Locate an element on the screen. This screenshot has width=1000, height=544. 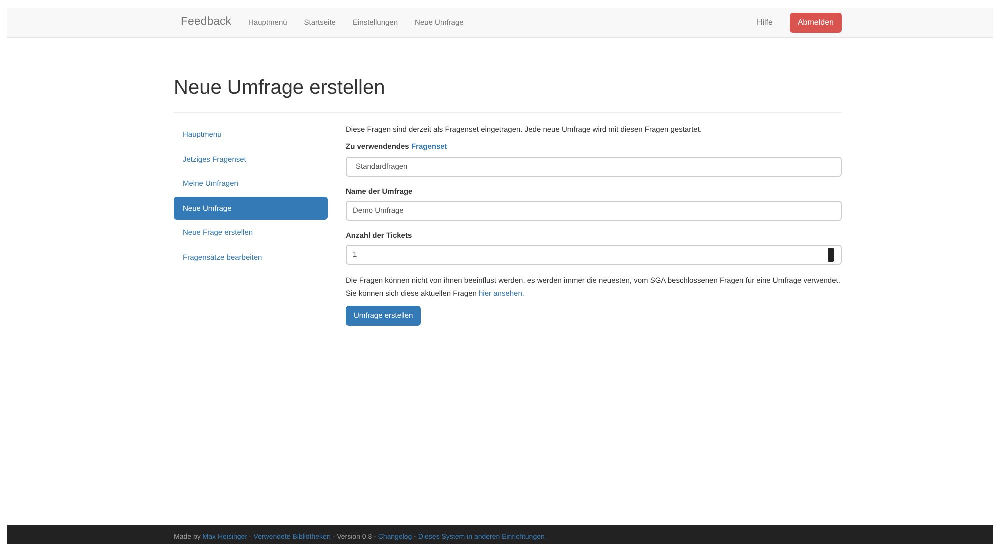
logout-button: Abmelden is located at coordinates (816, 22).